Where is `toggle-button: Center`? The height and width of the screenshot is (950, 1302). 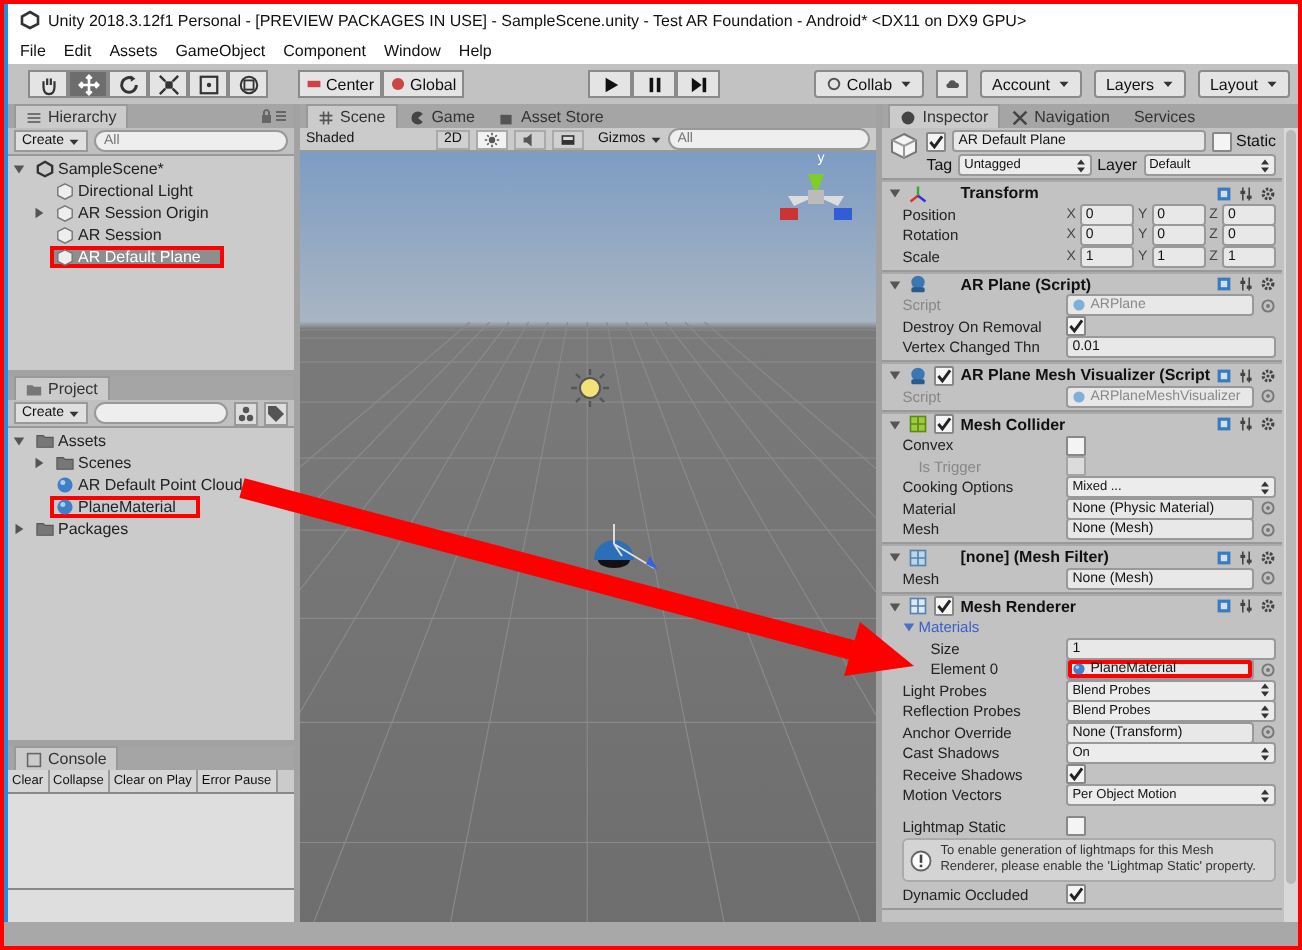 toggle-button: Center is located at coordinates (340, 84).